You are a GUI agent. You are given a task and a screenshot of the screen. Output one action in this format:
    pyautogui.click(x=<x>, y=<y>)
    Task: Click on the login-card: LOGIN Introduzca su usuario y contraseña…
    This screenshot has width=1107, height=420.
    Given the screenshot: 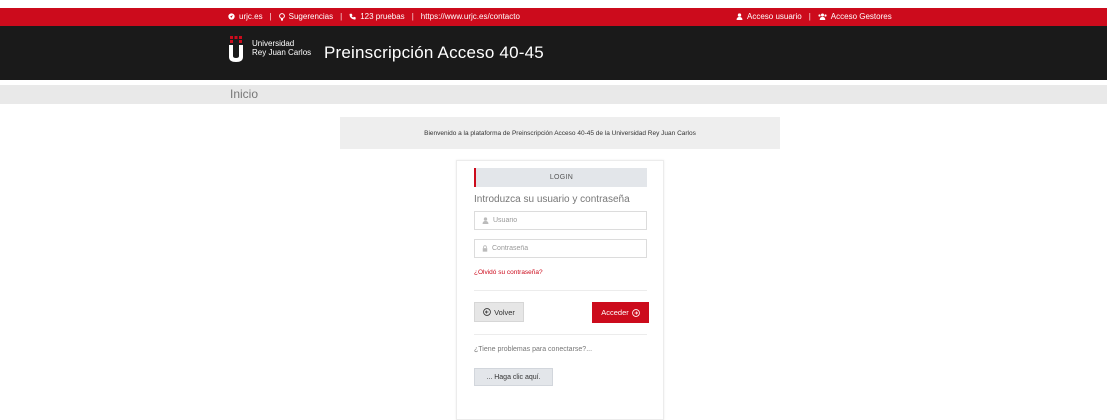 What is the action you would take?
    pyautogui.click(x=560, y=290)
    